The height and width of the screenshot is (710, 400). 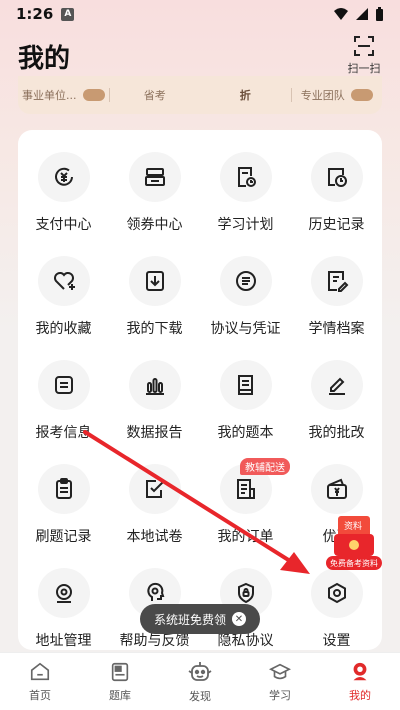 I want to click on study-plan-icon, so click(x=245, y=177).